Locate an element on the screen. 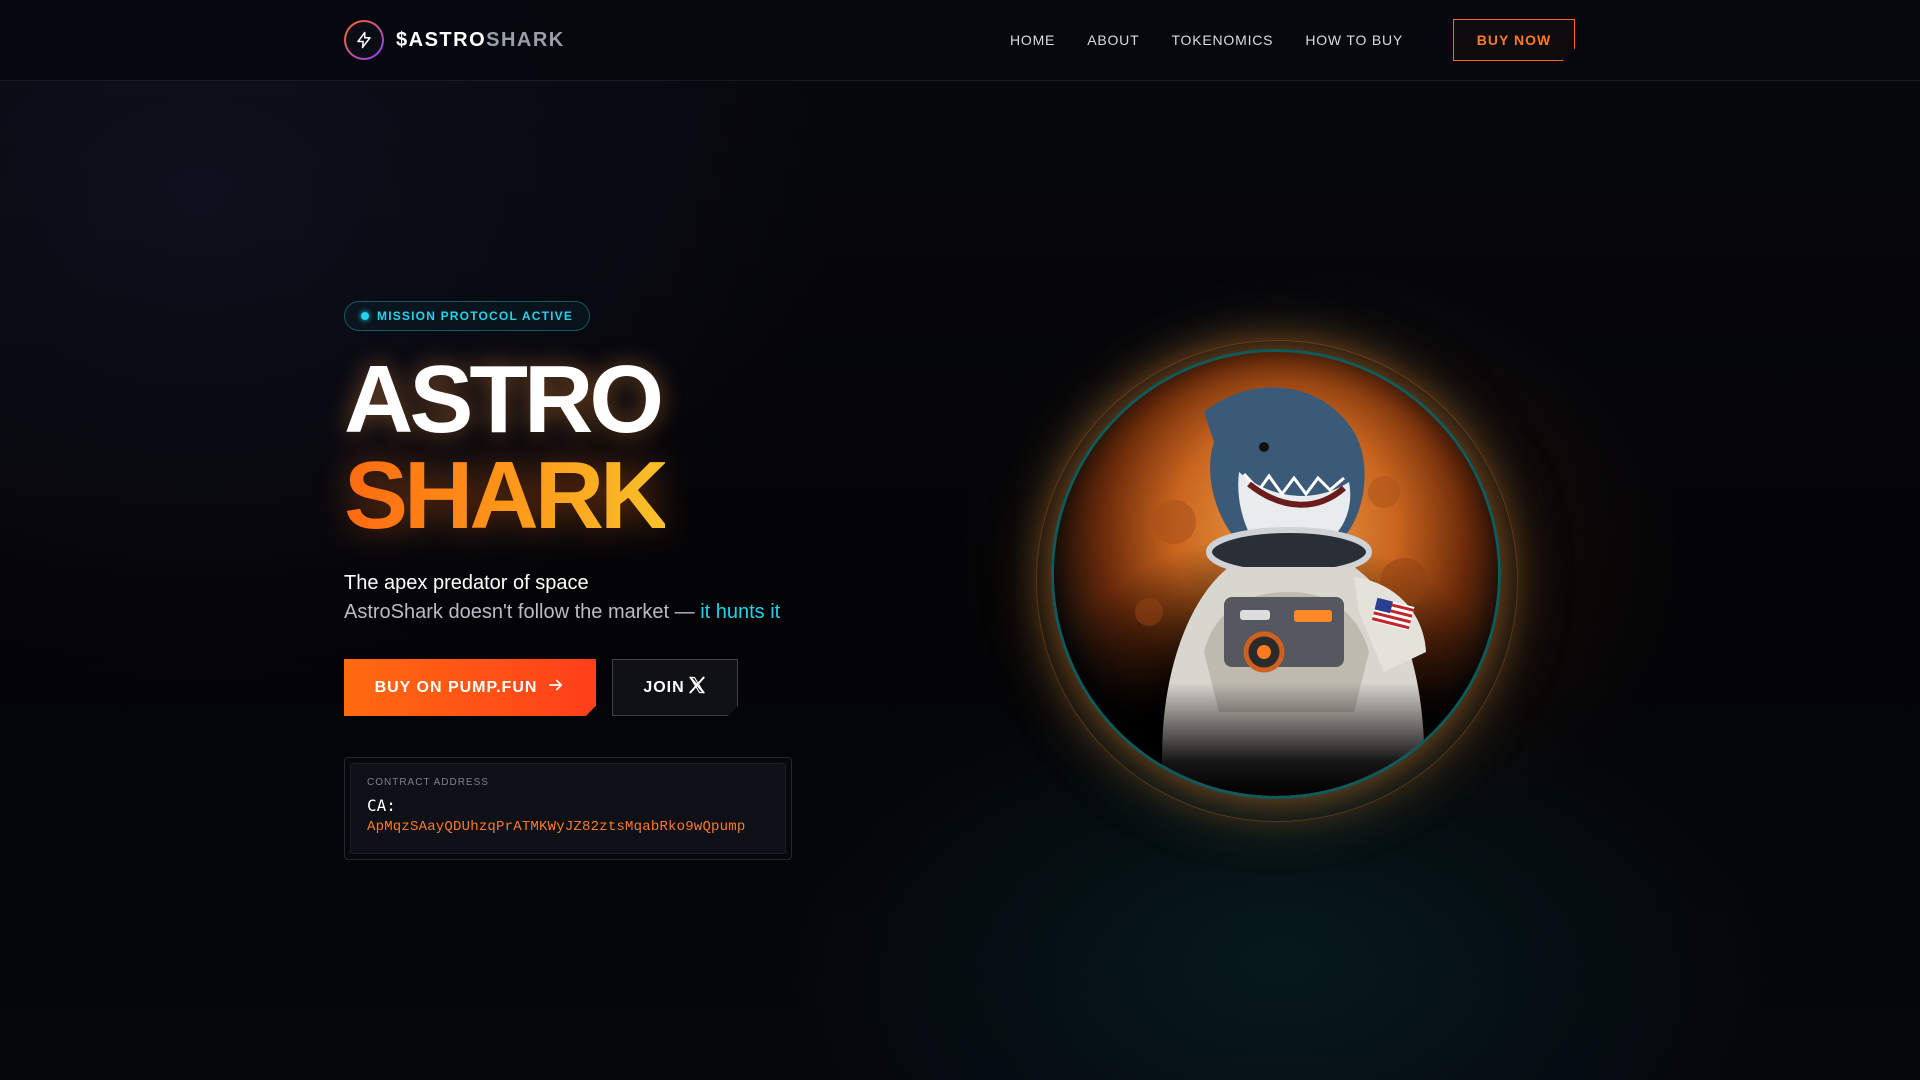  arrow-right-icon is located at coordinates (556, 687).